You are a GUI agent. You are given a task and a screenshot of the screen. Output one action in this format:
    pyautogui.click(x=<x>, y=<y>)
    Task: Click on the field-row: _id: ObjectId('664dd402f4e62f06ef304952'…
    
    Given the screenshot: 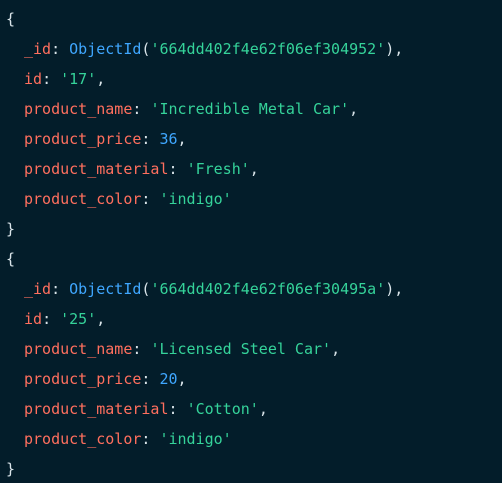 What is the action you would take?
    pyautogui.click(x=214, y=49)
    